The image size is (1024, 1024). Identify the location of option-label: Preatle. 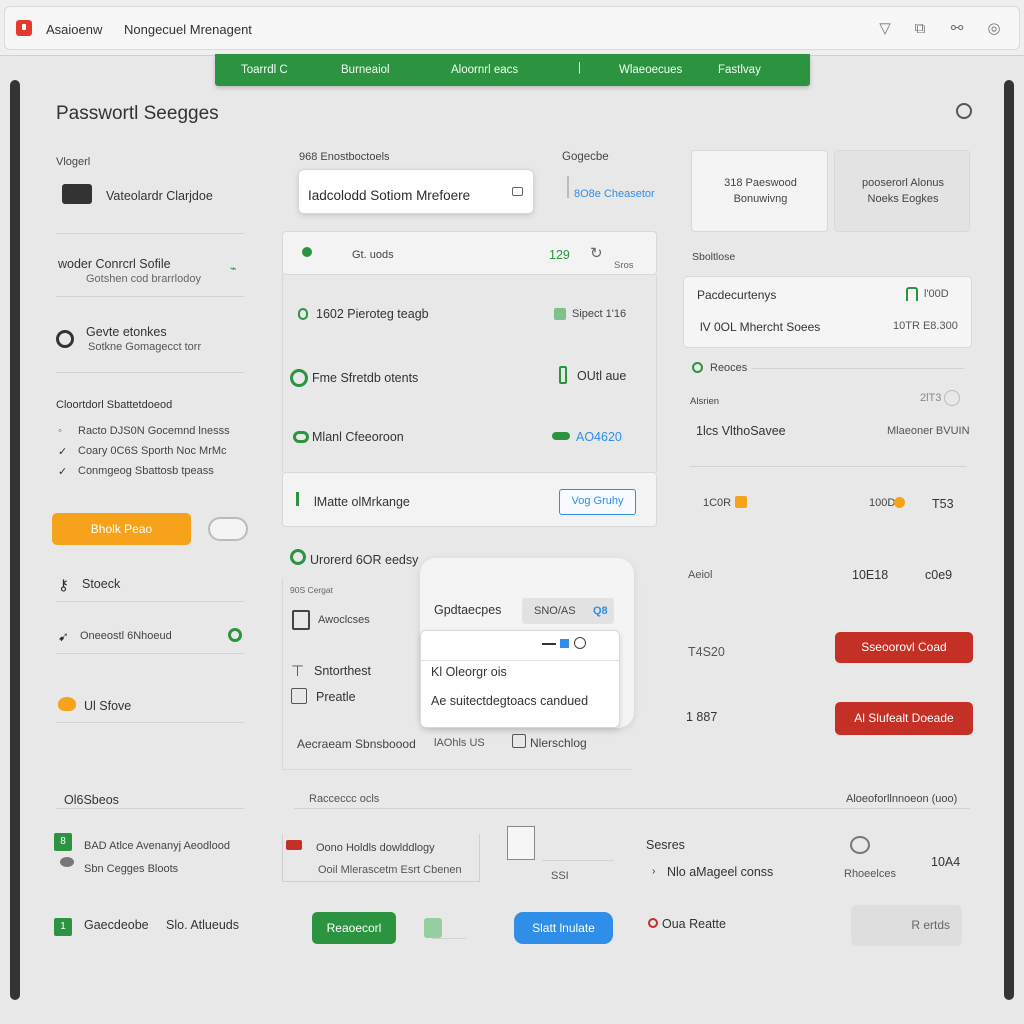
(336, 697).